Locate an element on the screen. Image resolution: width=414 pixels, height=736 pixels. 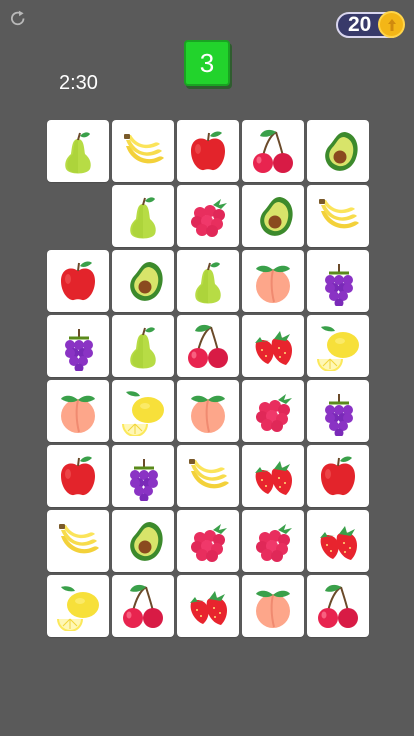
refresh-icon is located at coordinates (18, 18).